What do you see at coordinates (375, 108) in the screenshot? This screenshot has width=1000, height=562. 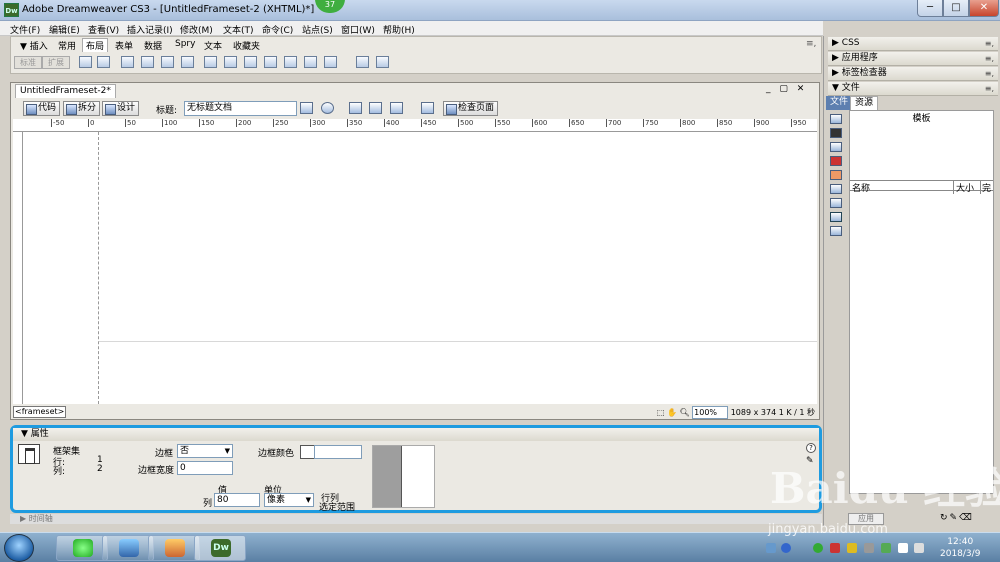 I see `view-options-icon` at bounding box center [375, 108].